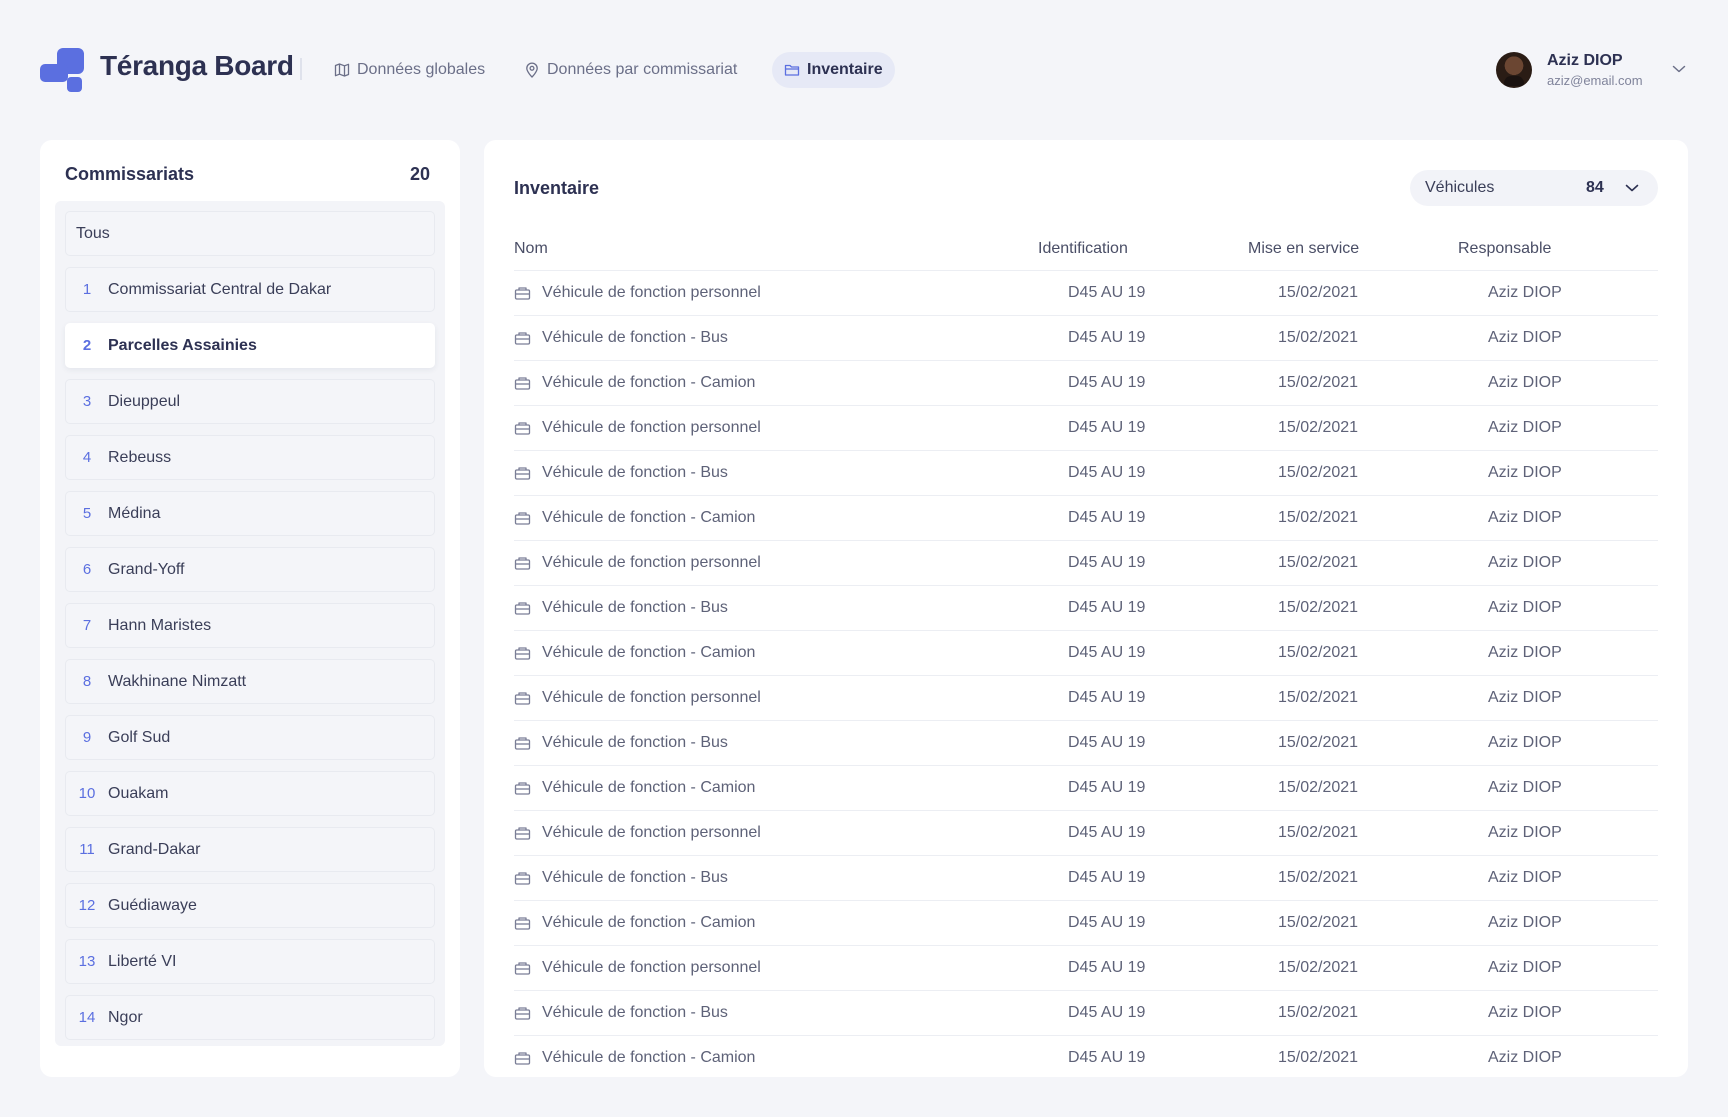 The image size is (1728, 1117). I want to click on nav-donnees-par-commissariat: Données par commissariat, so click(630, 70).